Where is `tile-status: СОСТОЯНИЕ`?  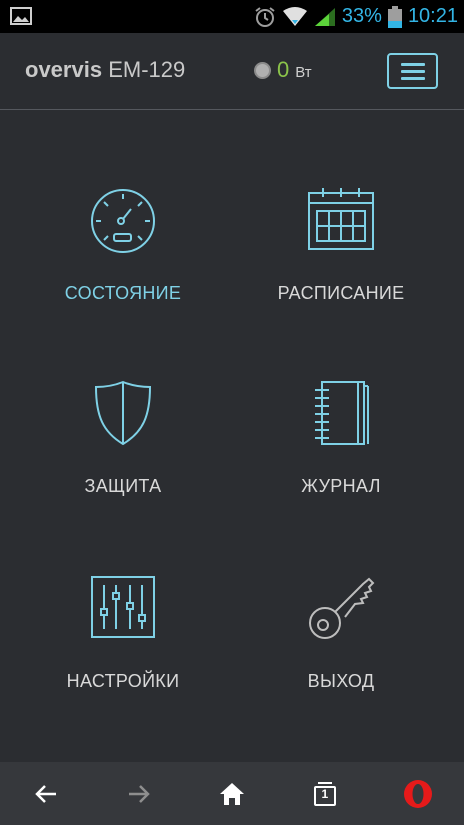 tile-status: СОСТОЯНИЕ is located at coordinates (123, 262).